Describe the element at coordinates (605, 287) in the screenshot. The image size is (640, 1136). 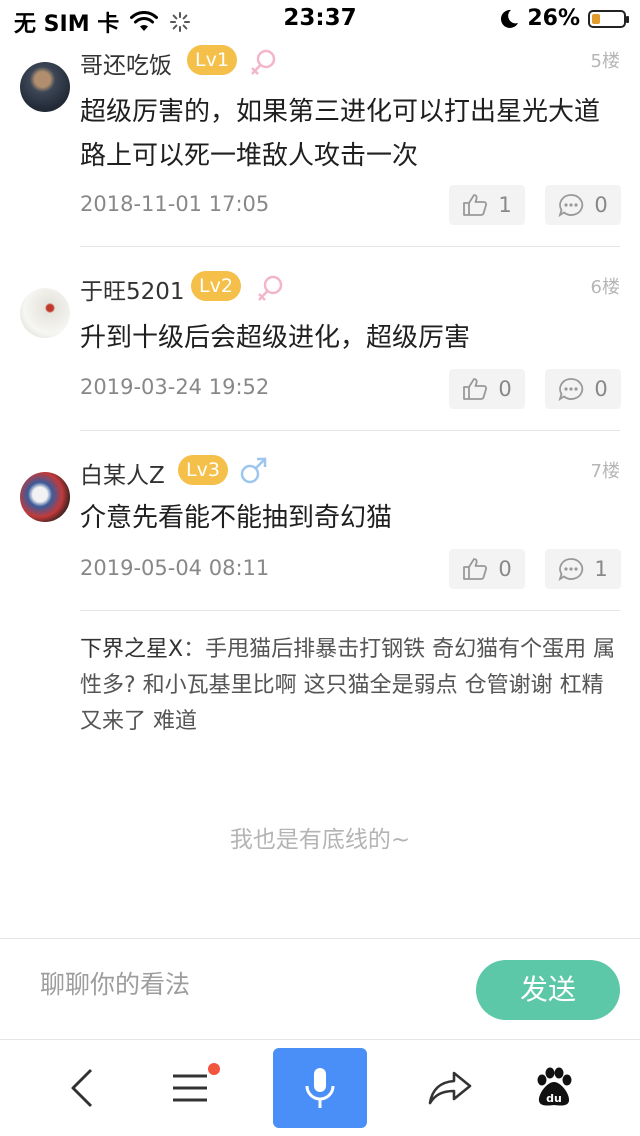
I see `floor-number: 6楼` at that location.